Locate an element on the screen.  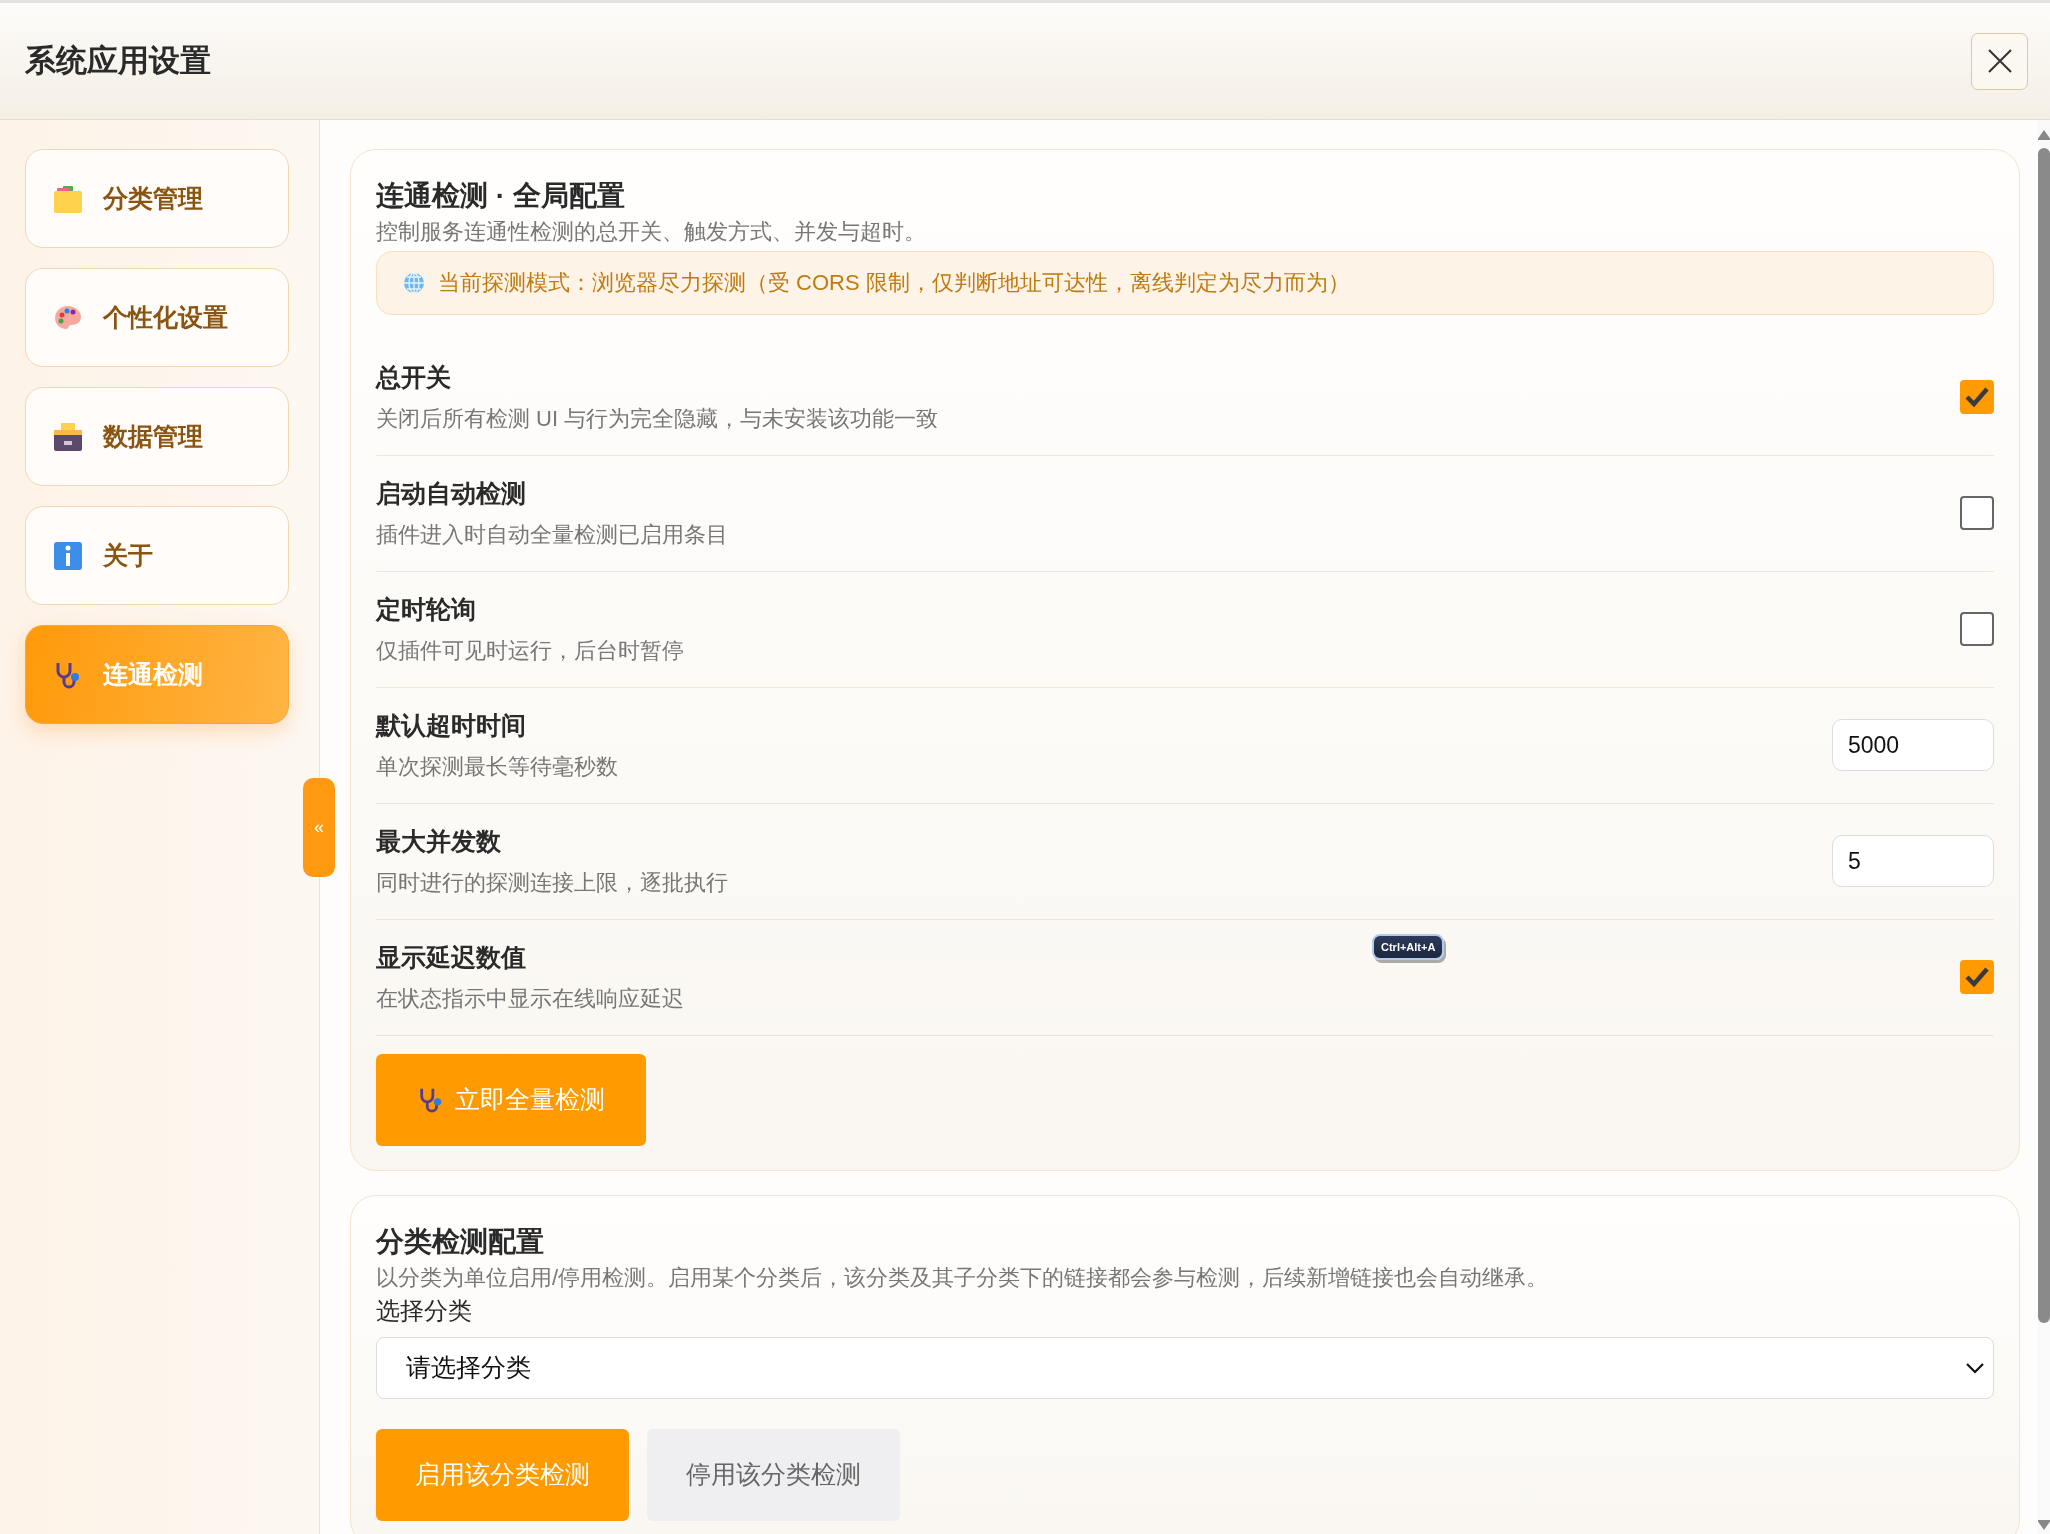
section-title: 连通检测 · 全局配置 is located at coordinates (501, 196).